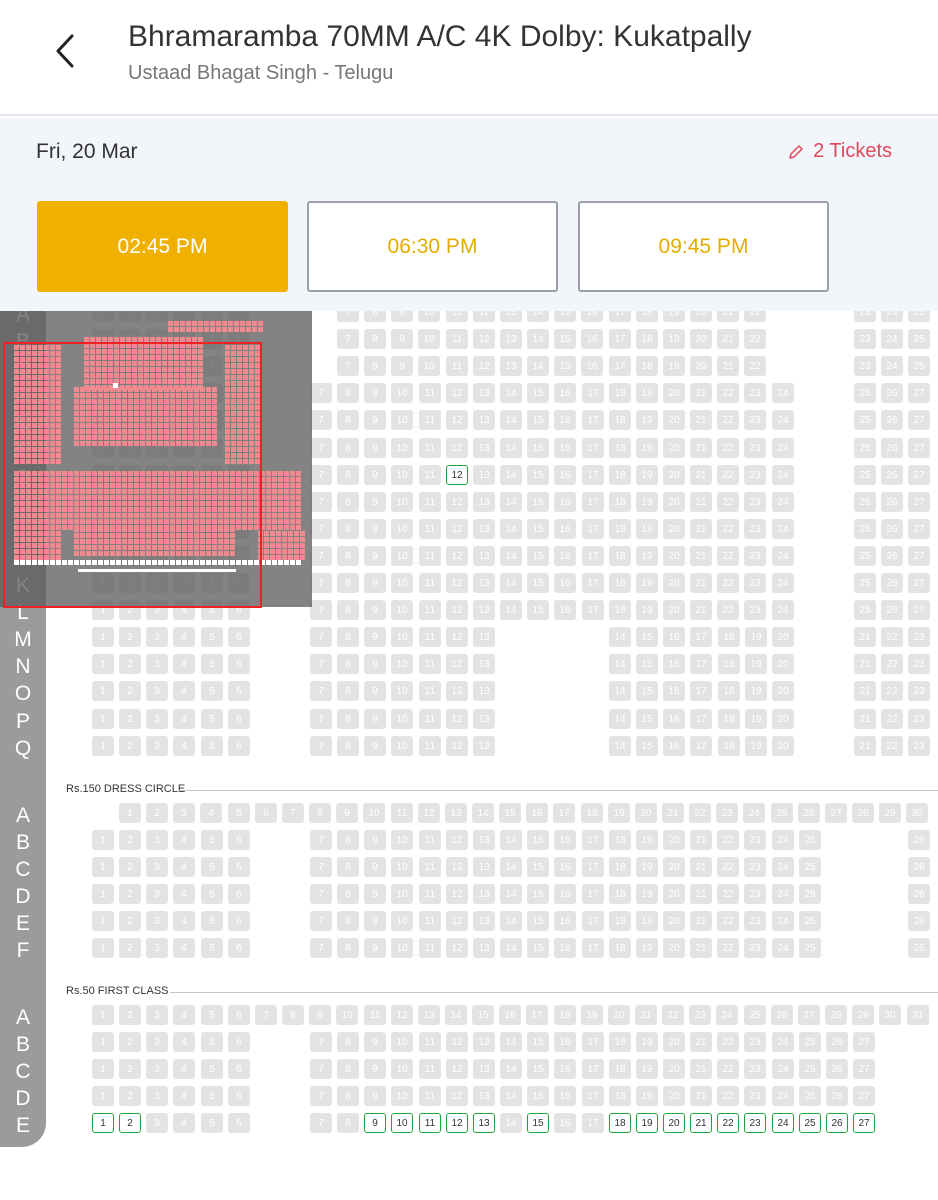 This screenshot has height=1200, width=938. I want to click on seat-sold: 6, so click(239, 840).